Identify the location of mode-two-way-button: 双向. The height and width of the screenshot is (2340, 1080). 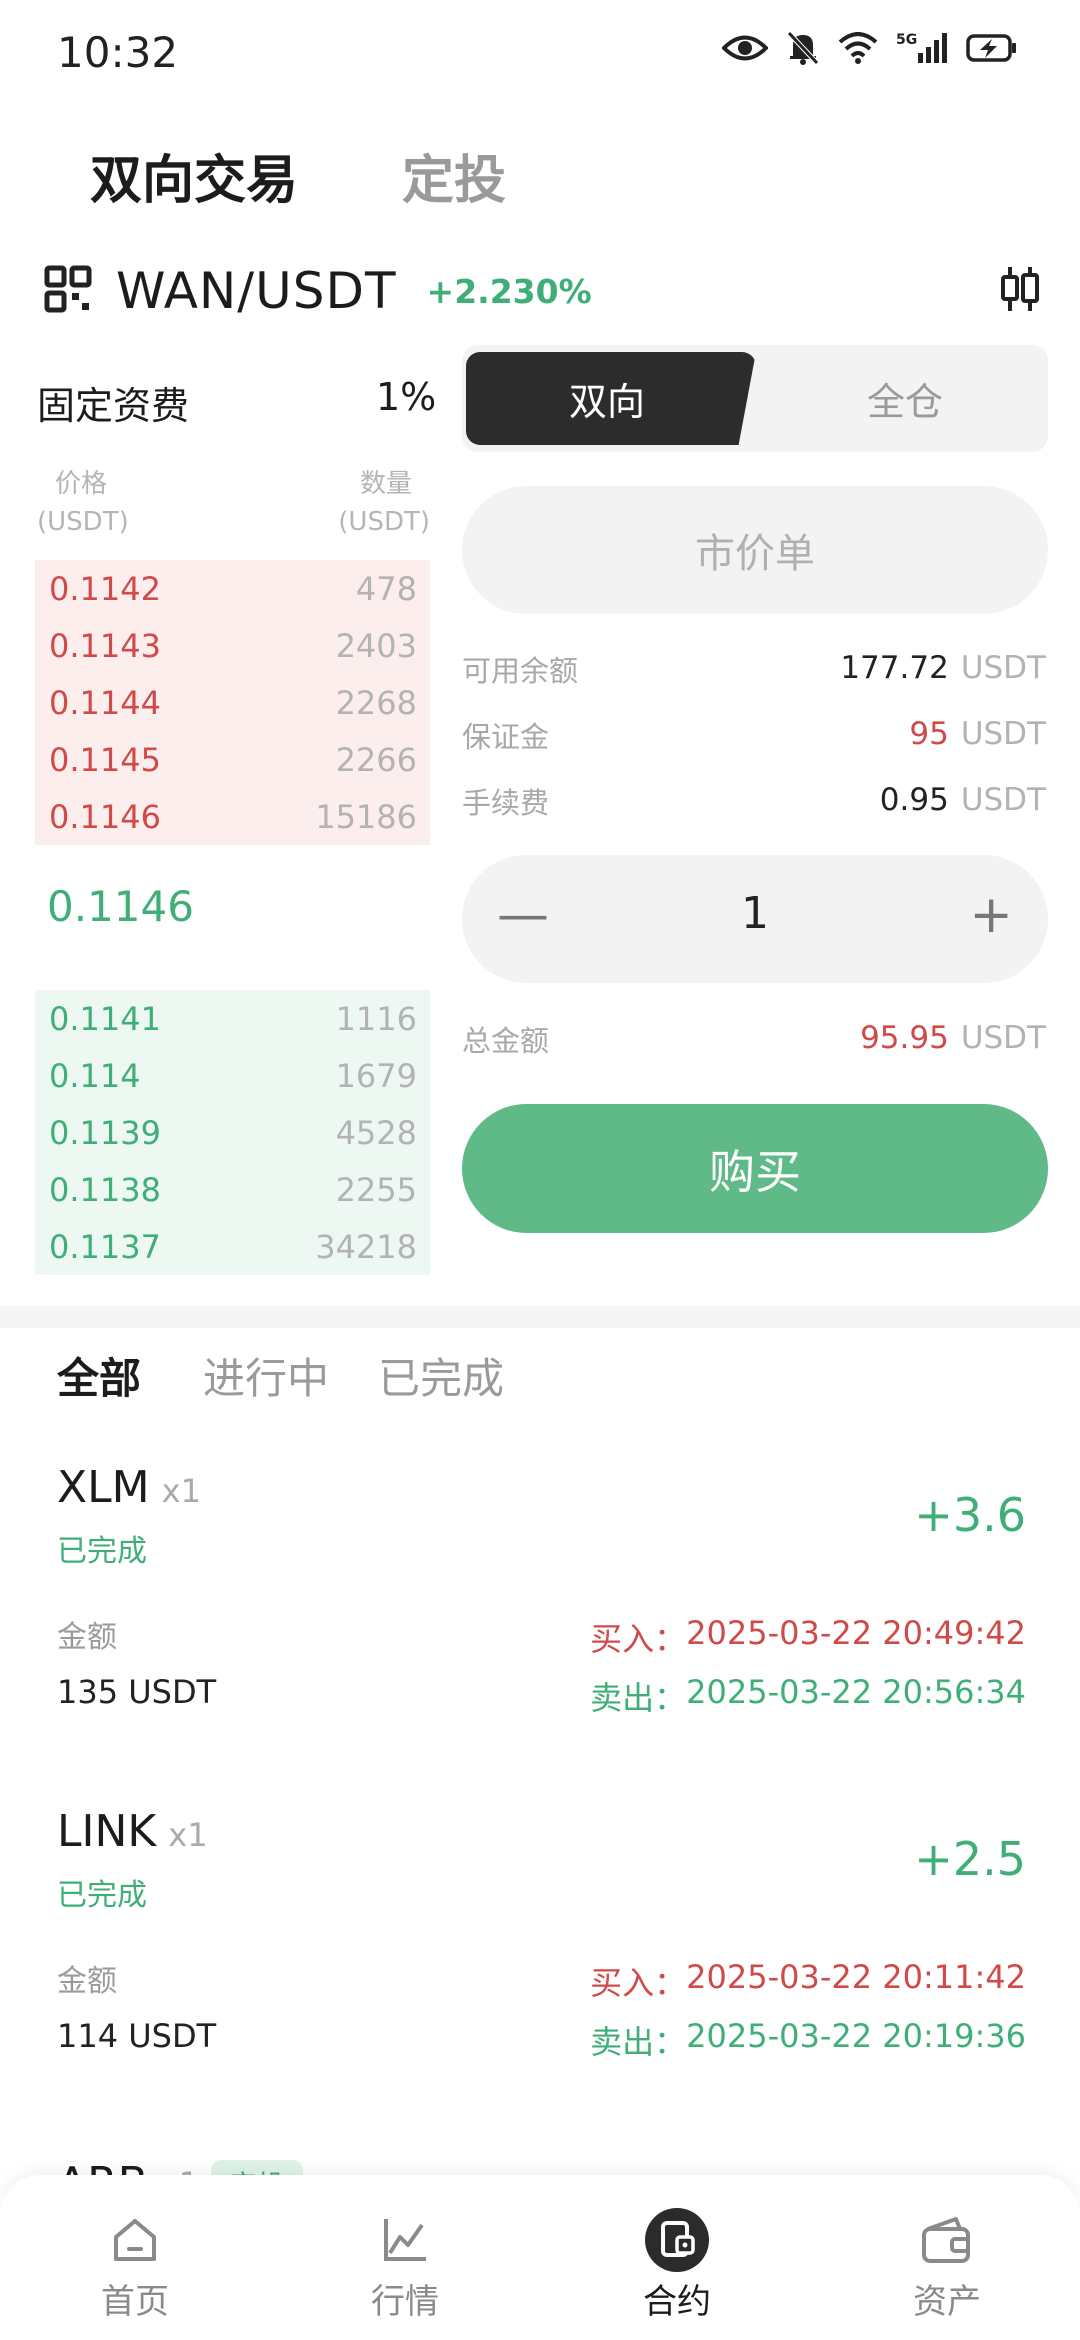
(607, 398).